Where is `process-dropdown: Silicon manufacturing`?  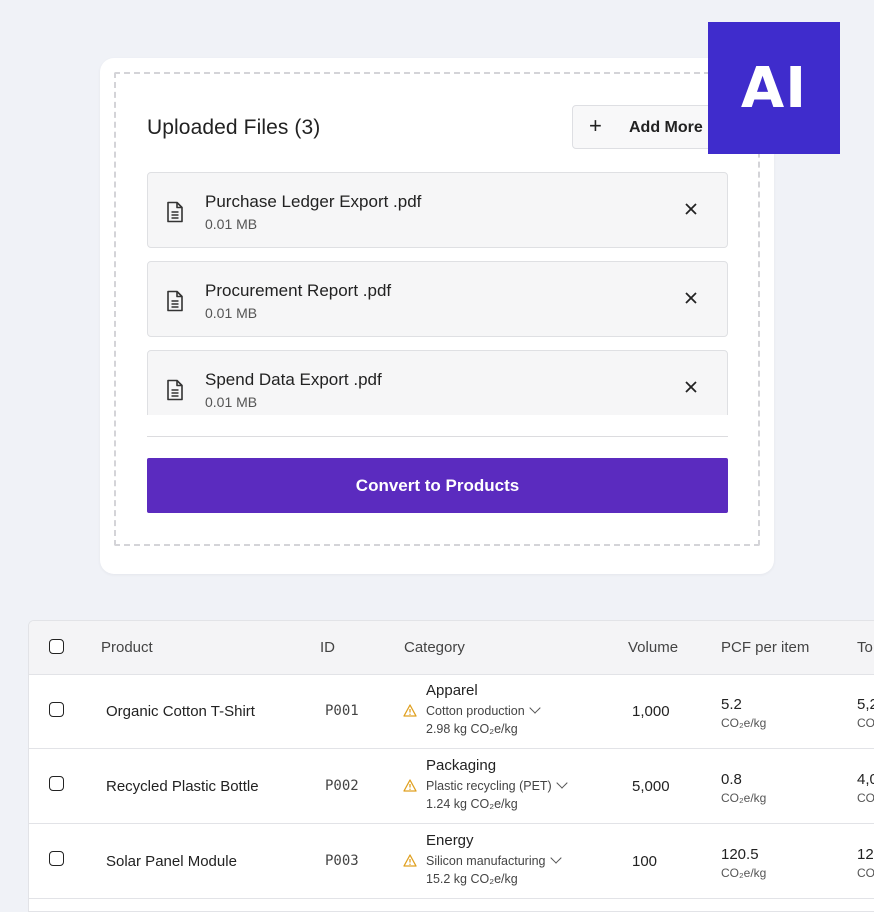 process-dropdown: Silicon manufacturing is located at coordinates (494, 860).